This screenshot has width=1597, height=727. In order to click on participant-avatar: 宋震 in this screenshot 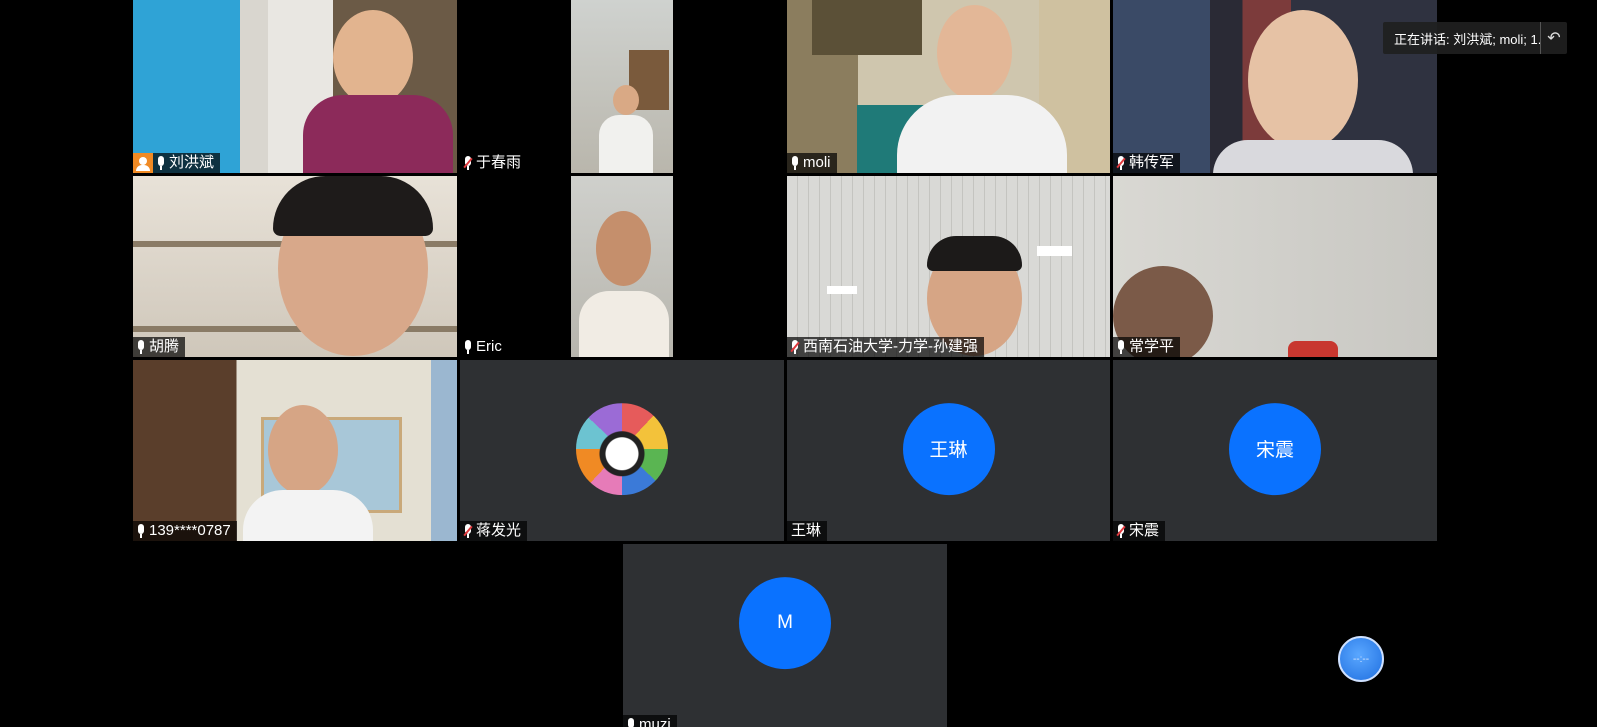, I will do `click(1275, 448)`.